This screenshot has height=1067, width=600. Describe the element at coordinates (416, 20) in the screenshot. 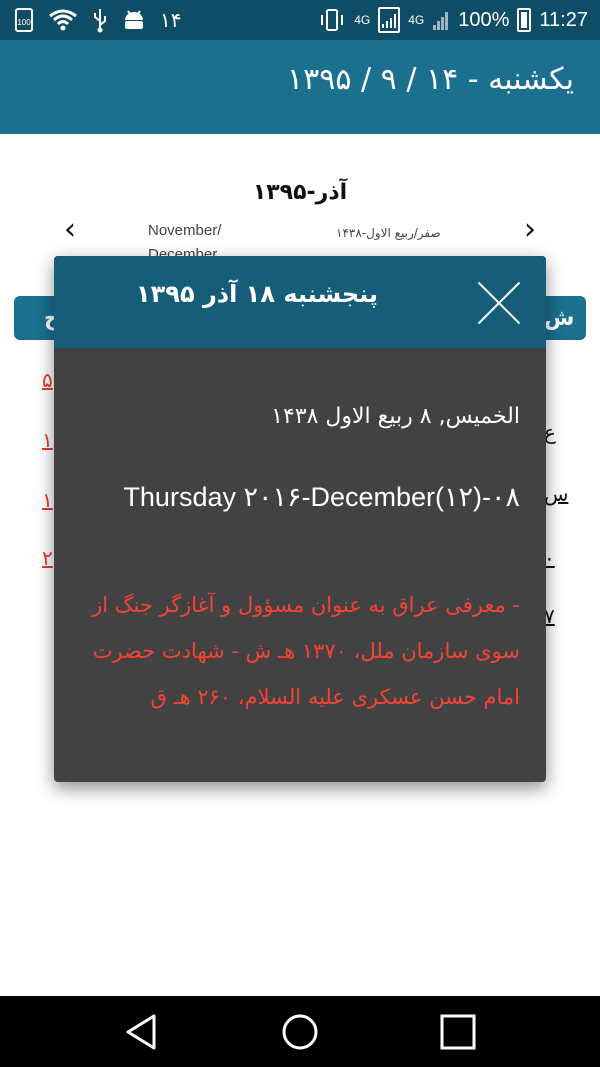

I see `sim2-network-type: 4G` at that location.